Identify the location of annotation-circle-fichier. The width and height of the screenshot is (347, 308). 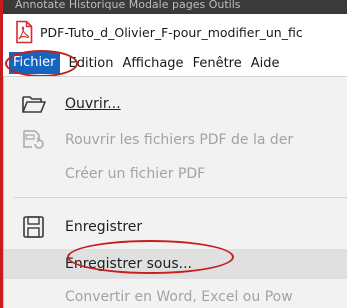
(41, 63).